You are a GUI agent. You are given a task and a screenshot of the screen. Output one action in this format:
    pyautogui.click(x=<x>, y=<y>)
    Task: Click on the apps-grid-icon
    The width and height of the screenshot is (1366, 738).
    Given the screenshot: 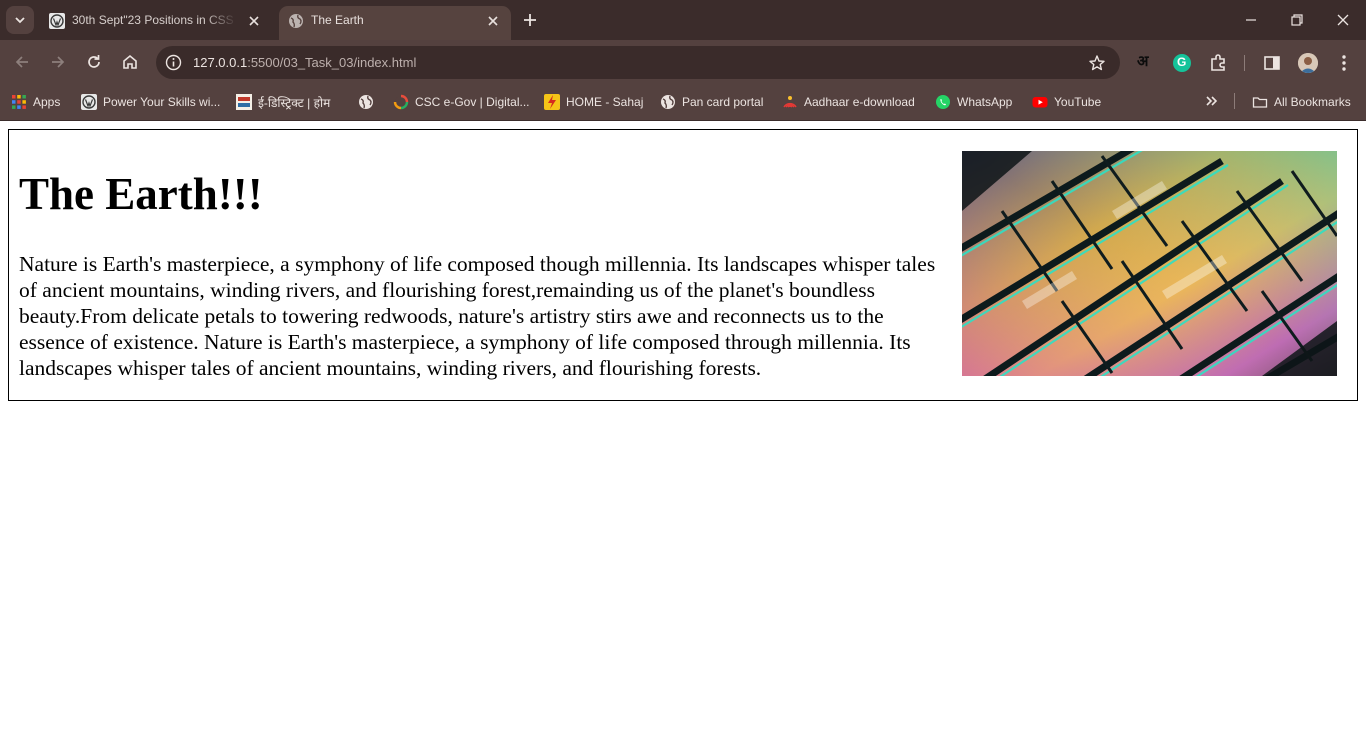 What is the action you would take?
    pyautogui.click(x=19, y=102)
    